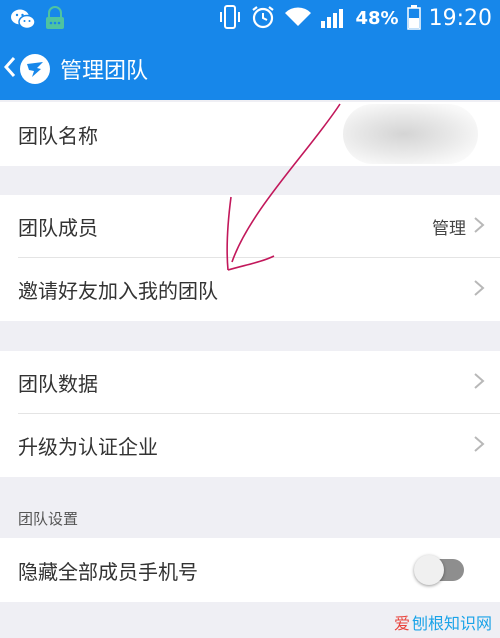 Image resolution: width=500 pixels, height=638 pixels. I want to click on dingtalk-logo-icon, so click(35, 68).